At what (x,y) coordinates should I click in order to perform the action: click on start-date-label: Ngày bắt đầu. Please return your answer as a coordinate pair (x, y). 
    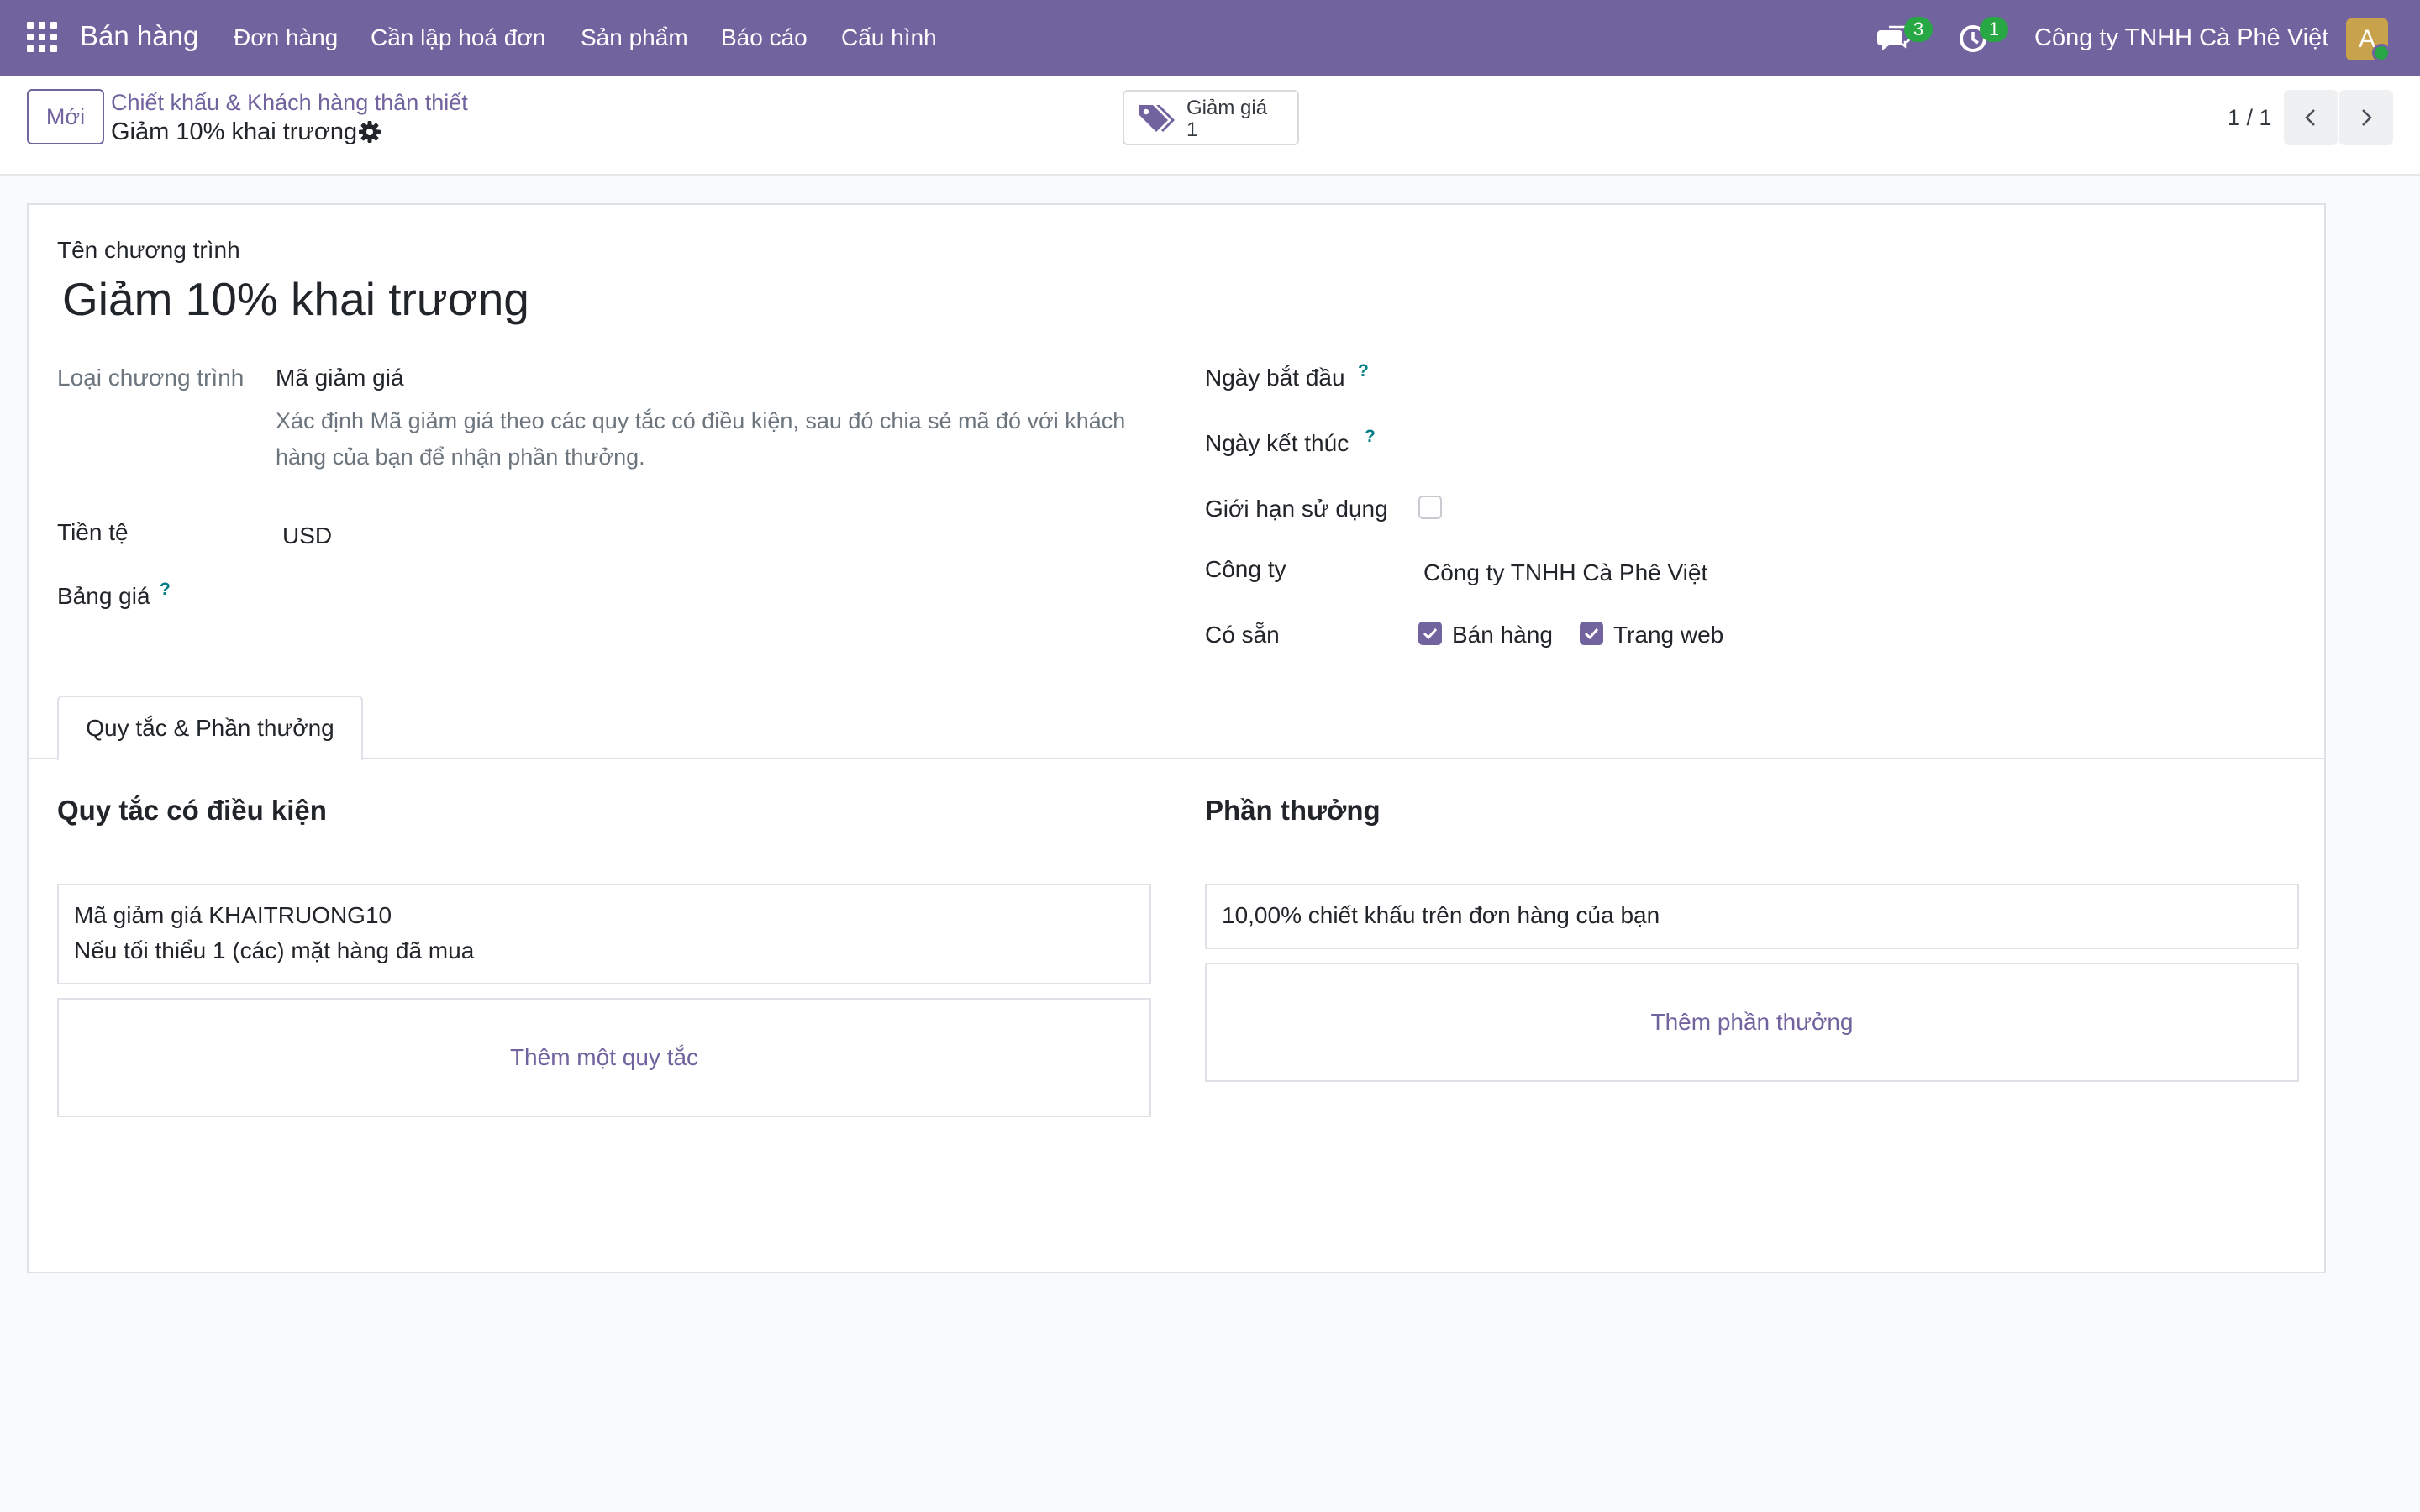
    Looking at the image, I should click on (1275, 378).